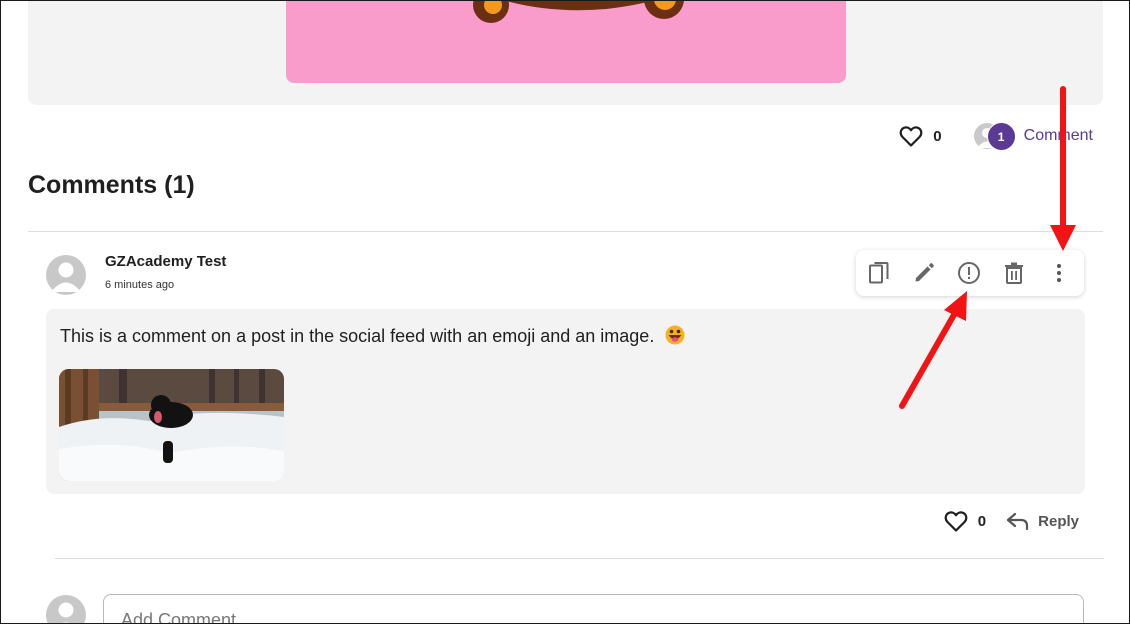 The image size is (1130, 624). What do you see at coordinates (675, 337) in the screenshot?
I see `grinning-face-with-tongue-emoji` at bounding box center [675, 337].